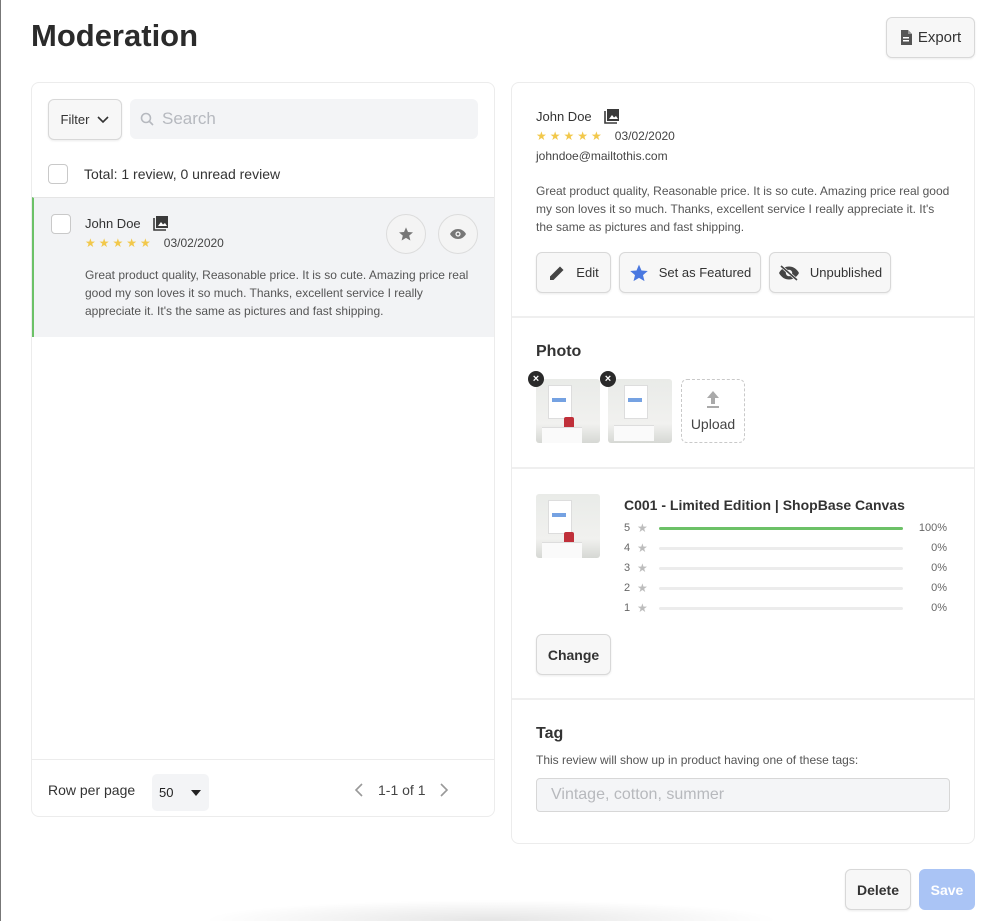 This screenshot has height=921, width=1000. What do you see at coordinates (713, 399) in the screenshot?
I see `upload-icon` at bounding box center [713, 399].